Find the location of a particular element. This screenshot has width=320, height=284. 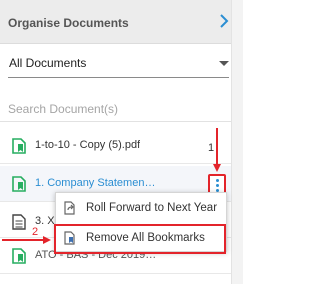

annotation-highlight-box is located at coordinates (140, 239).